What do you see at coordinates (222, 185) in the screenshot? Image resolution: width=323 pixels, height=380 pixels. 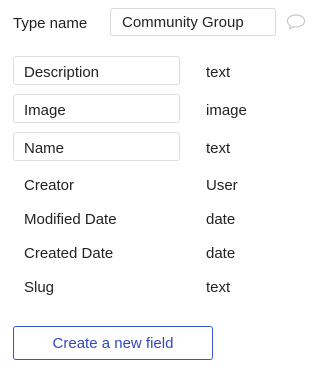 I see `field-type: User` at bounding box center [222, 185].